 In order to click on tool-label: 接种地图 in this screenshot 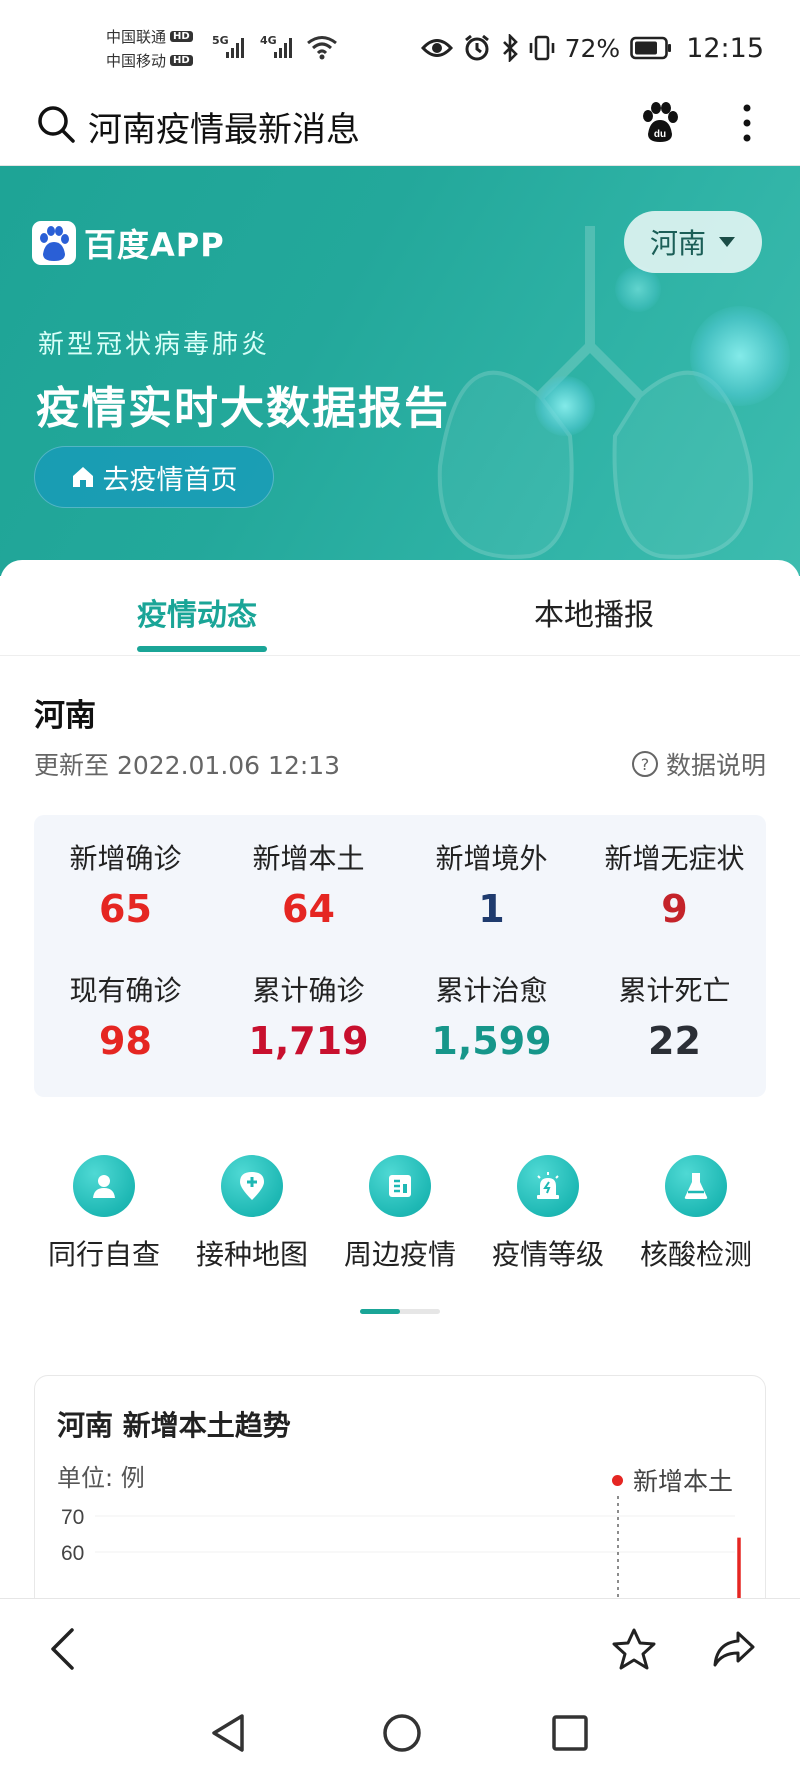, I will do `click(251, 1254)`.